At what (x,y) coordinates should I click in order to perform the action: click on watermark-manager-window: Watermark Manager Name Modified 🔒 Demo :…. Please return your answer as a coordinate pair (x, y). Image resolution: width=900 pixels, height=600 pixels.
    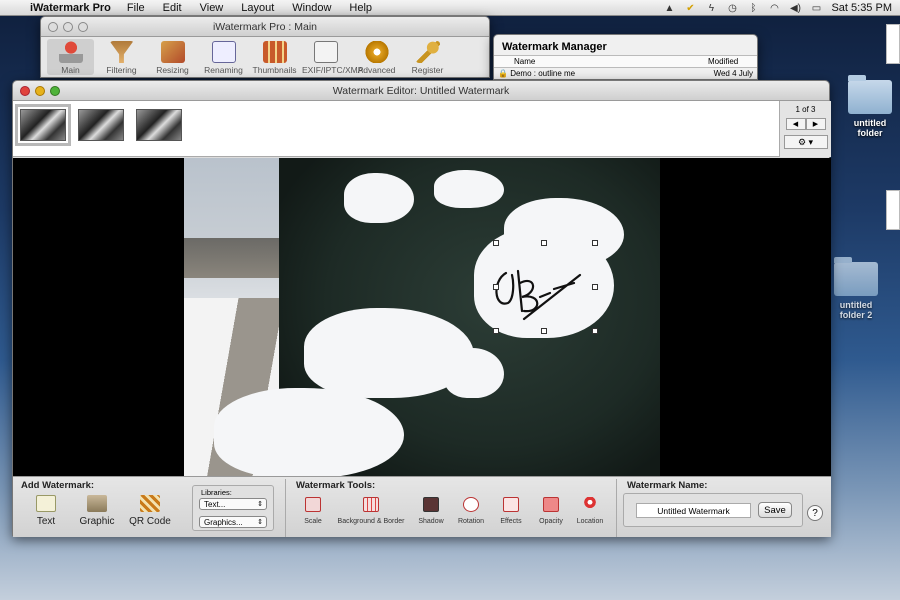
    Looking at the image, I should click on (625, 57).